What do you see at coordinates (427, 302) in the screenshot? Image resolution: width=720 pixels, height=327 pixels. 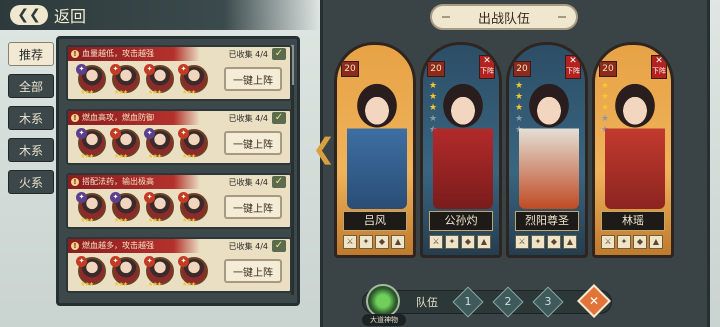 I see `team-label: 队伍` at bounding box center [427, 302].